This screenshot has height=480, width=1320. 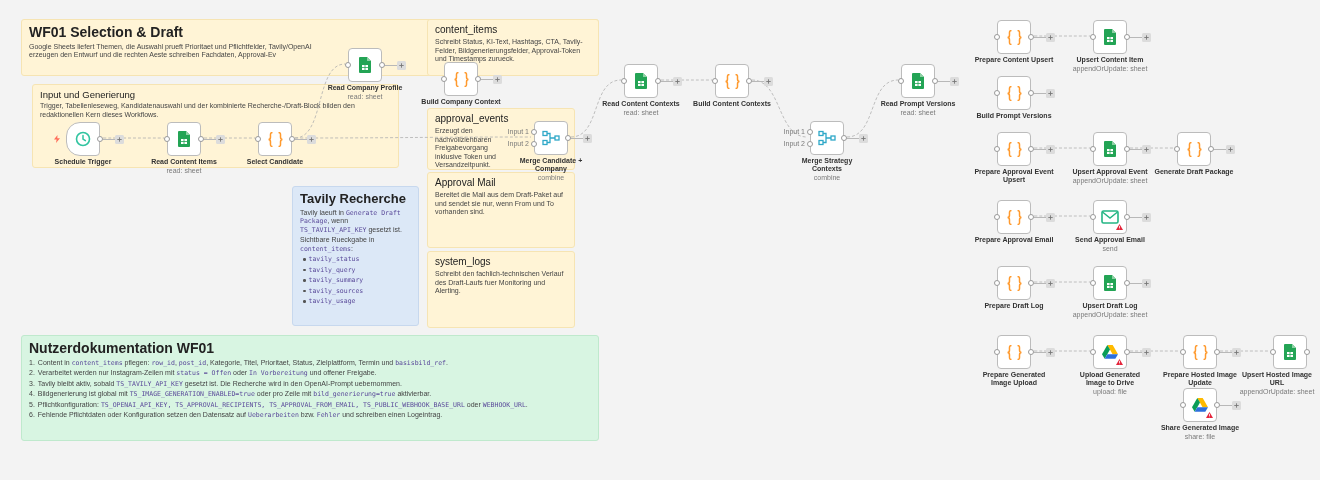 What do you see at coordinates (304, 291) in the screenshot?
I see `bullet-dot` at bounding box center [304, 291].